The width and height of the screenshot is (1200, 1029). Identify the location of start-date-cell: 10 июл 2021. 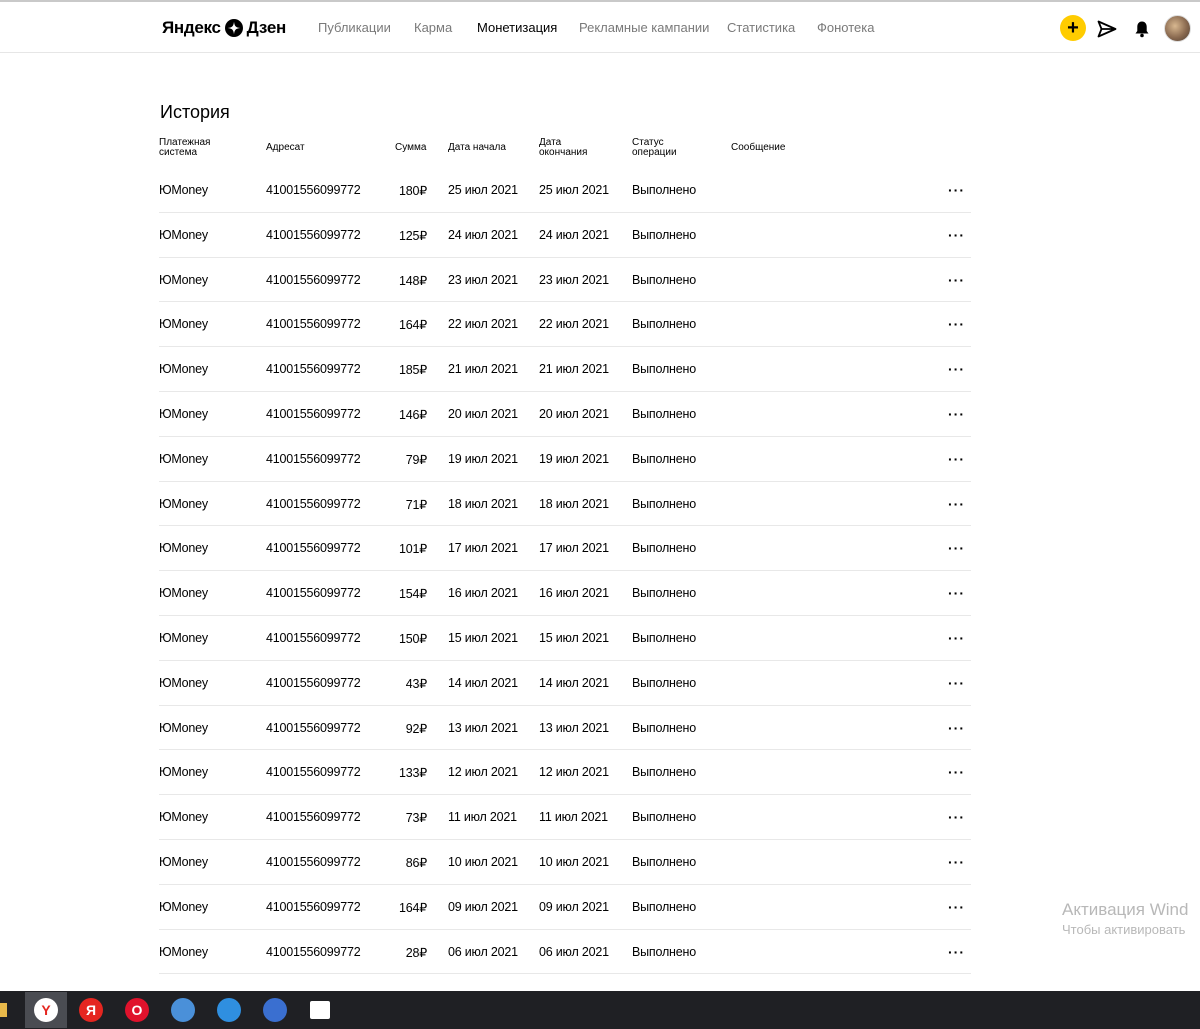
(483, 861).